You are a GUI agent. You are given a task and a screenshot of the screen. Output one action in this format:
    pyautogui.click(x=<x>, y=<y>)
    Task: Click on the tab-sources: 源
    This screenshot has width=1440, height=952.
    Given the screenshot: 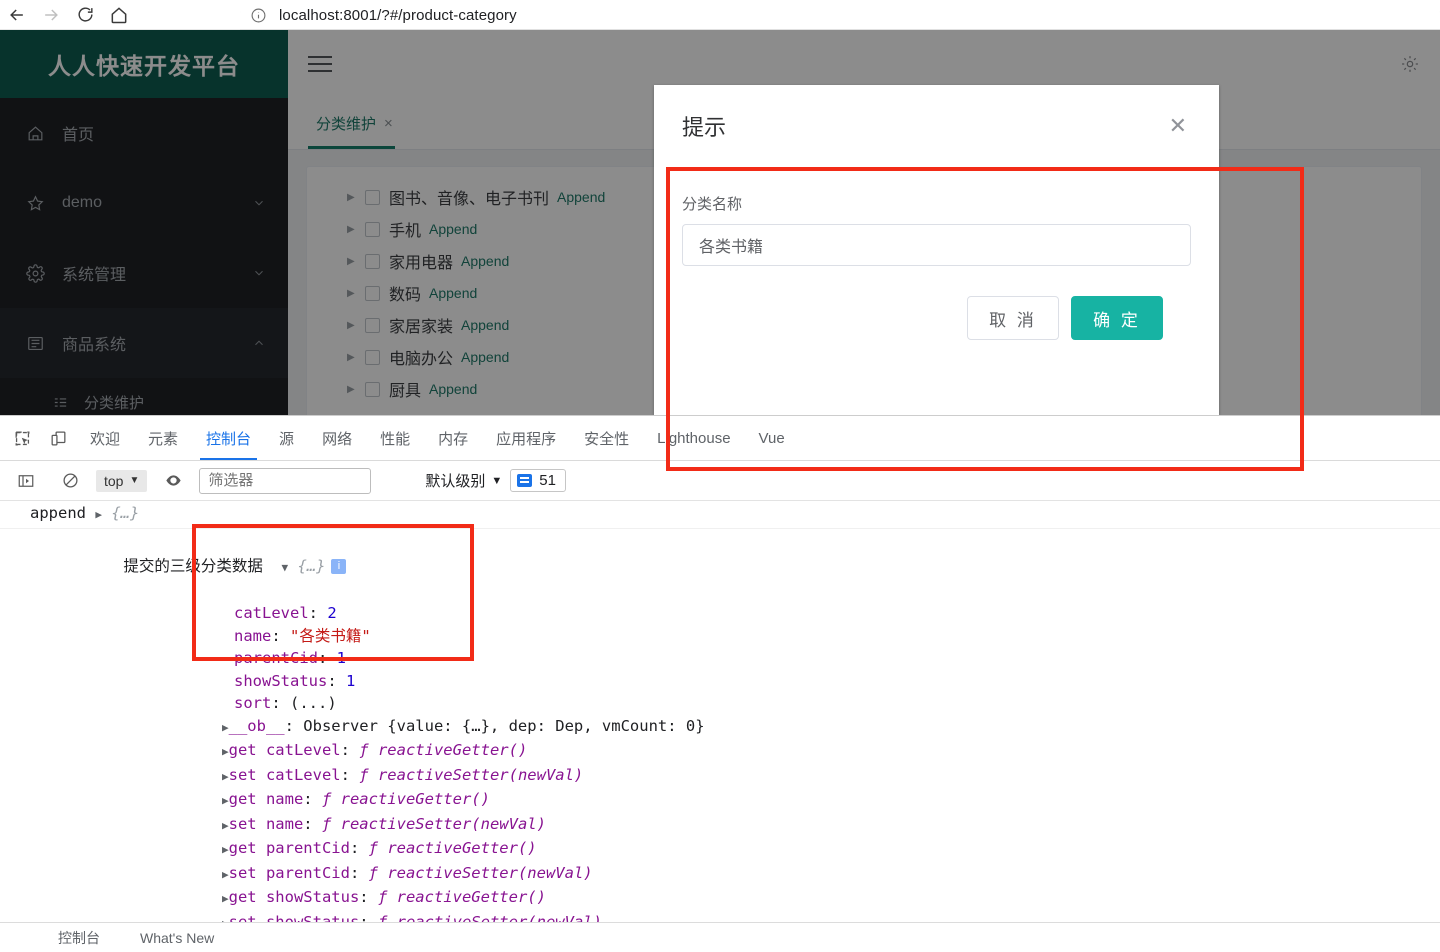 What is the action you would take?
    pyautogui.click(x=286, y=438)
    